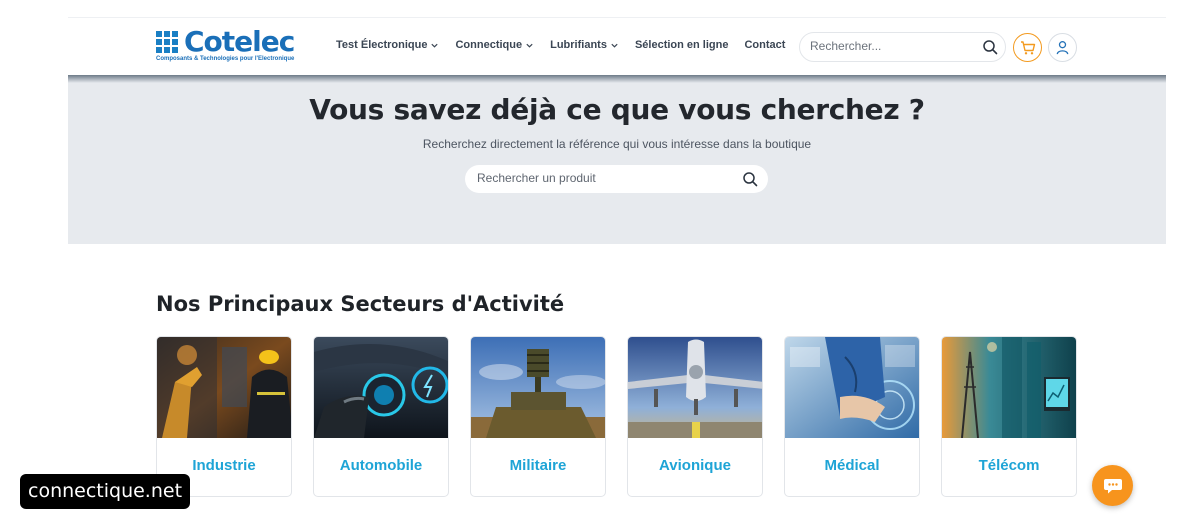 The width and height of the screenshot is (1200, 520). Describe the element at coordinates (695, 387) in the screenshot. I see `avionics-image` at that location.